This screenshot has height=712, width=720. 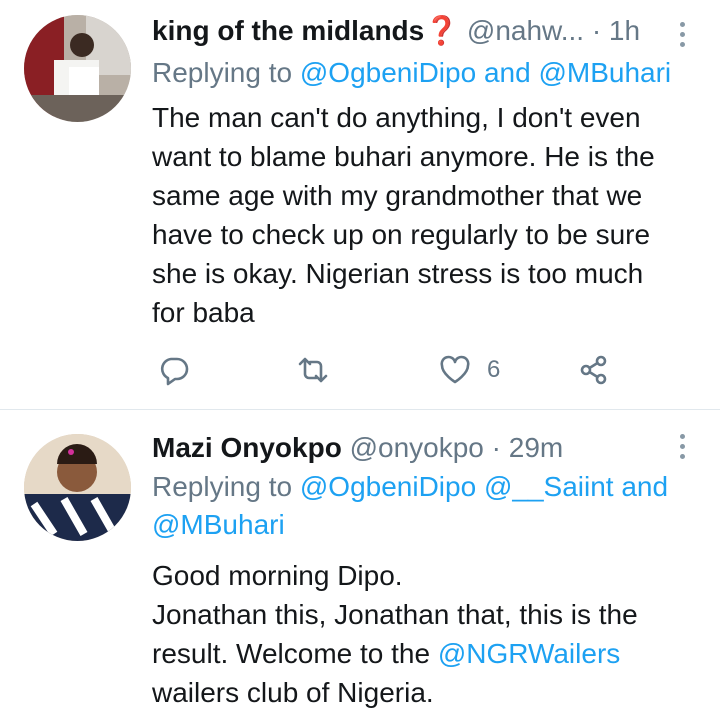 I want to click on tweet-text-line: want to blame buhari anymore. He is the, so click(x=403, y=156).